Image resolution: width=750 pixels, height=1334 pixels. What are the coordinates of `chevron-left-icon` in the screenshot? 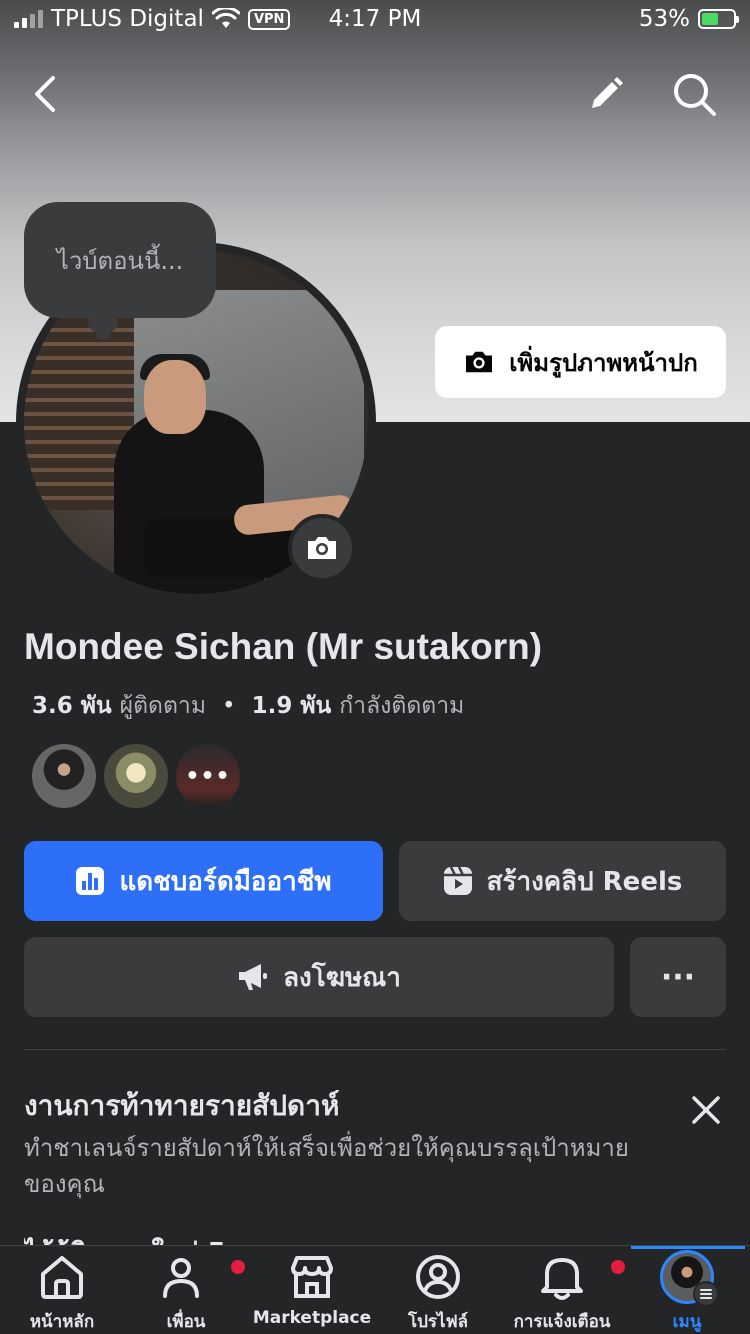 It's located at (45, 94).